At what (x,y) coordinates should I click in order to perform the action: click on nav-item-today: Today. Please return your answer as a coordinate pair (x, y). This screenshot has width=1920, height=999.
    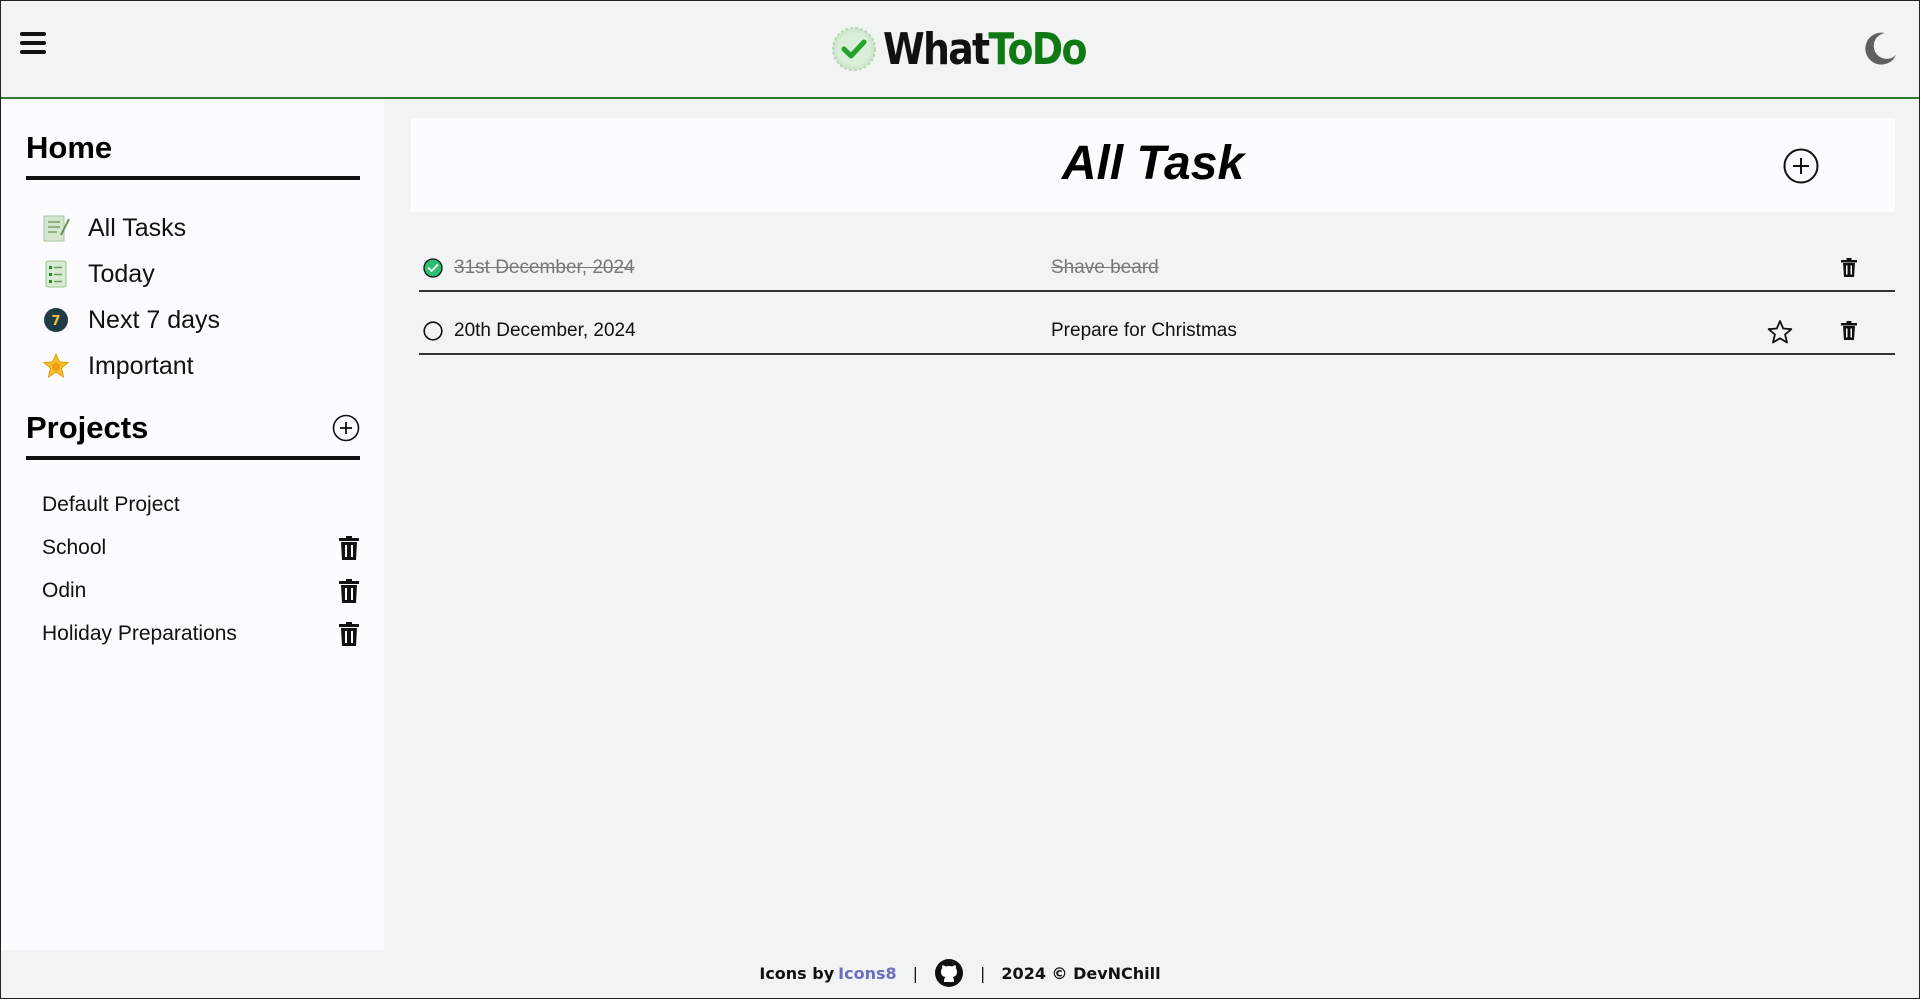
    Looking at the image, I should click on (130, 274).